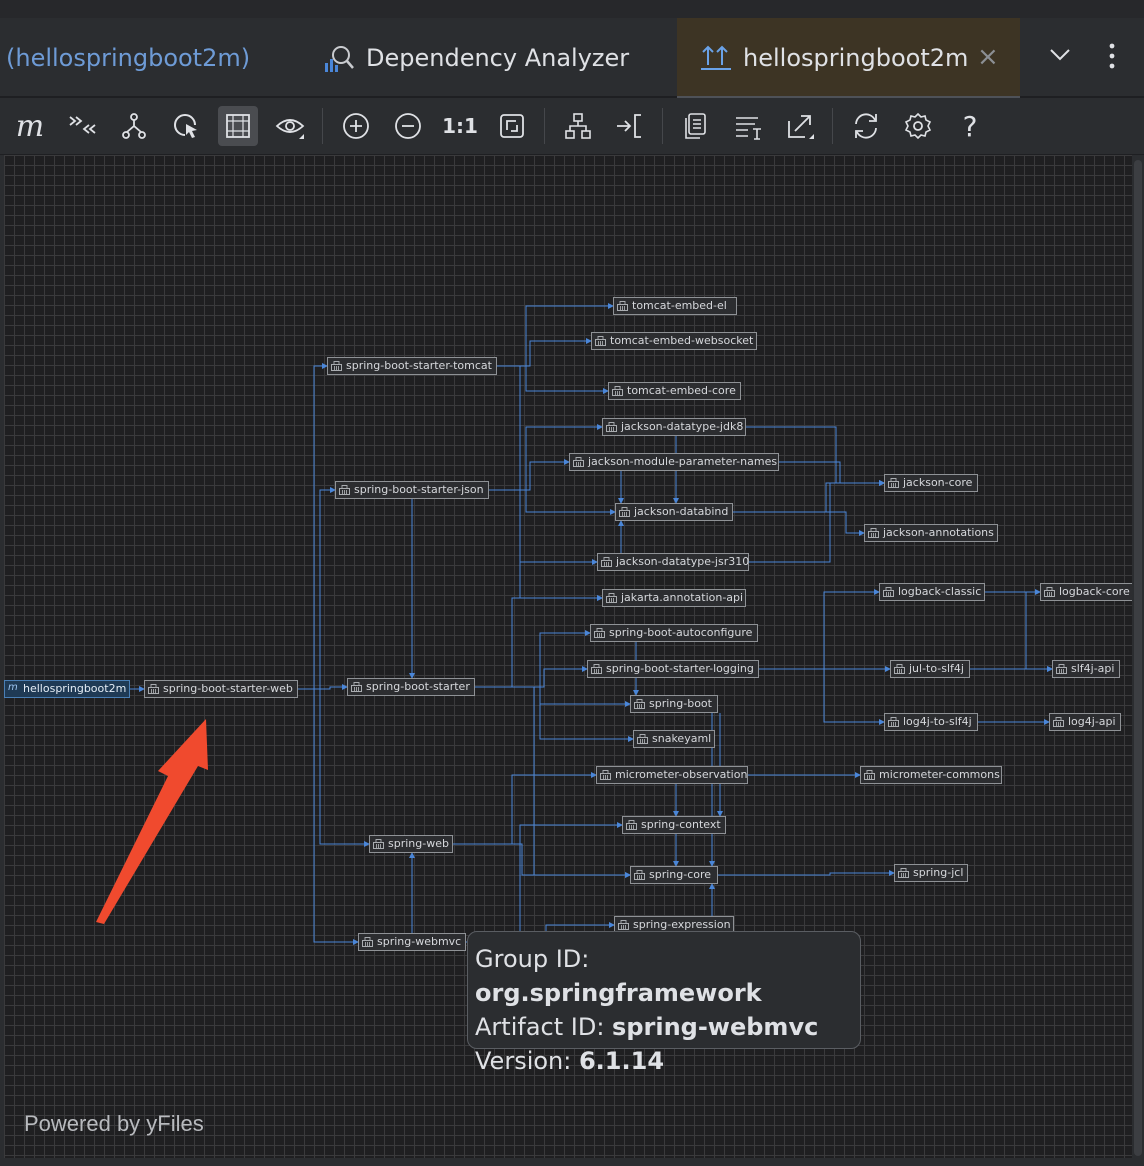 This screenshot has width=1144, height=1166. What do you see at coordinates (460, 126) in the screenshot?
I see `actual-size-button: 1:1` at bounding box center [460, 126].